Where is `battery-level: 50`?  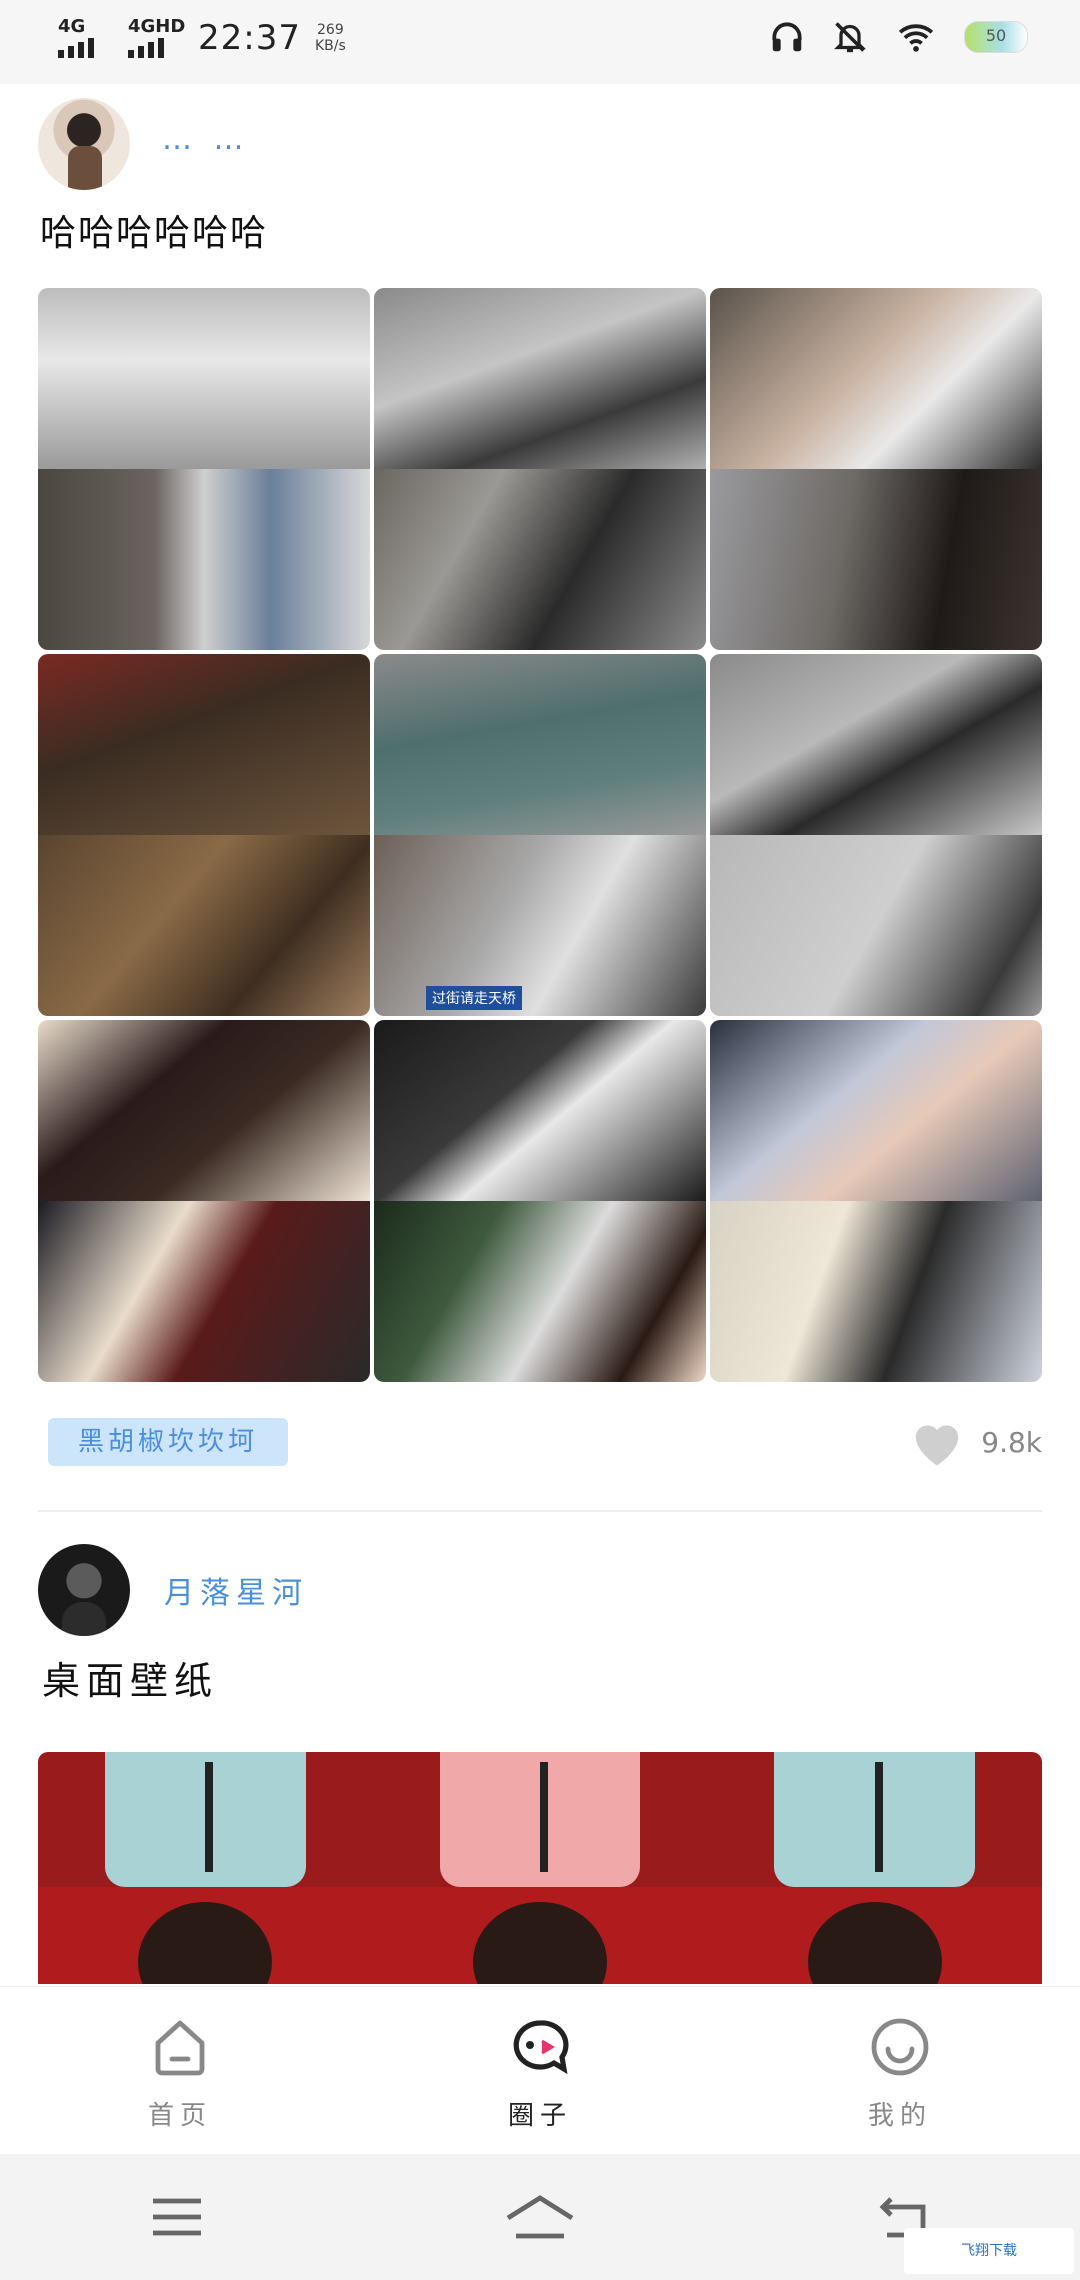 battery-level: 50 is located at coordinates (996, 35).